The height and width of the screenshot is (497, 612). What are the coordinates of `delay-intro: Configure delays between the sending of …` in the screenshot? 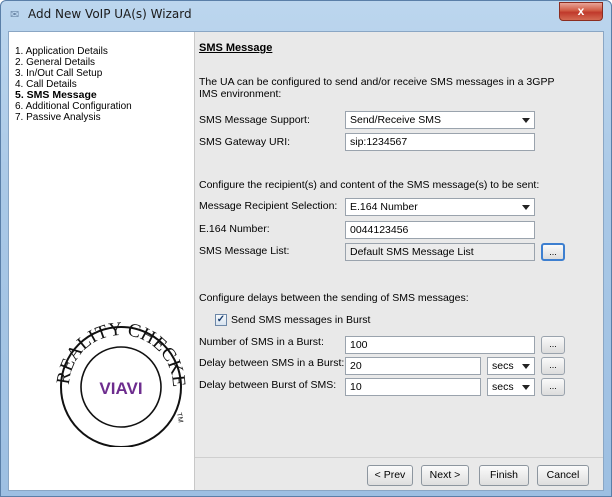 It's located at (334, 298).